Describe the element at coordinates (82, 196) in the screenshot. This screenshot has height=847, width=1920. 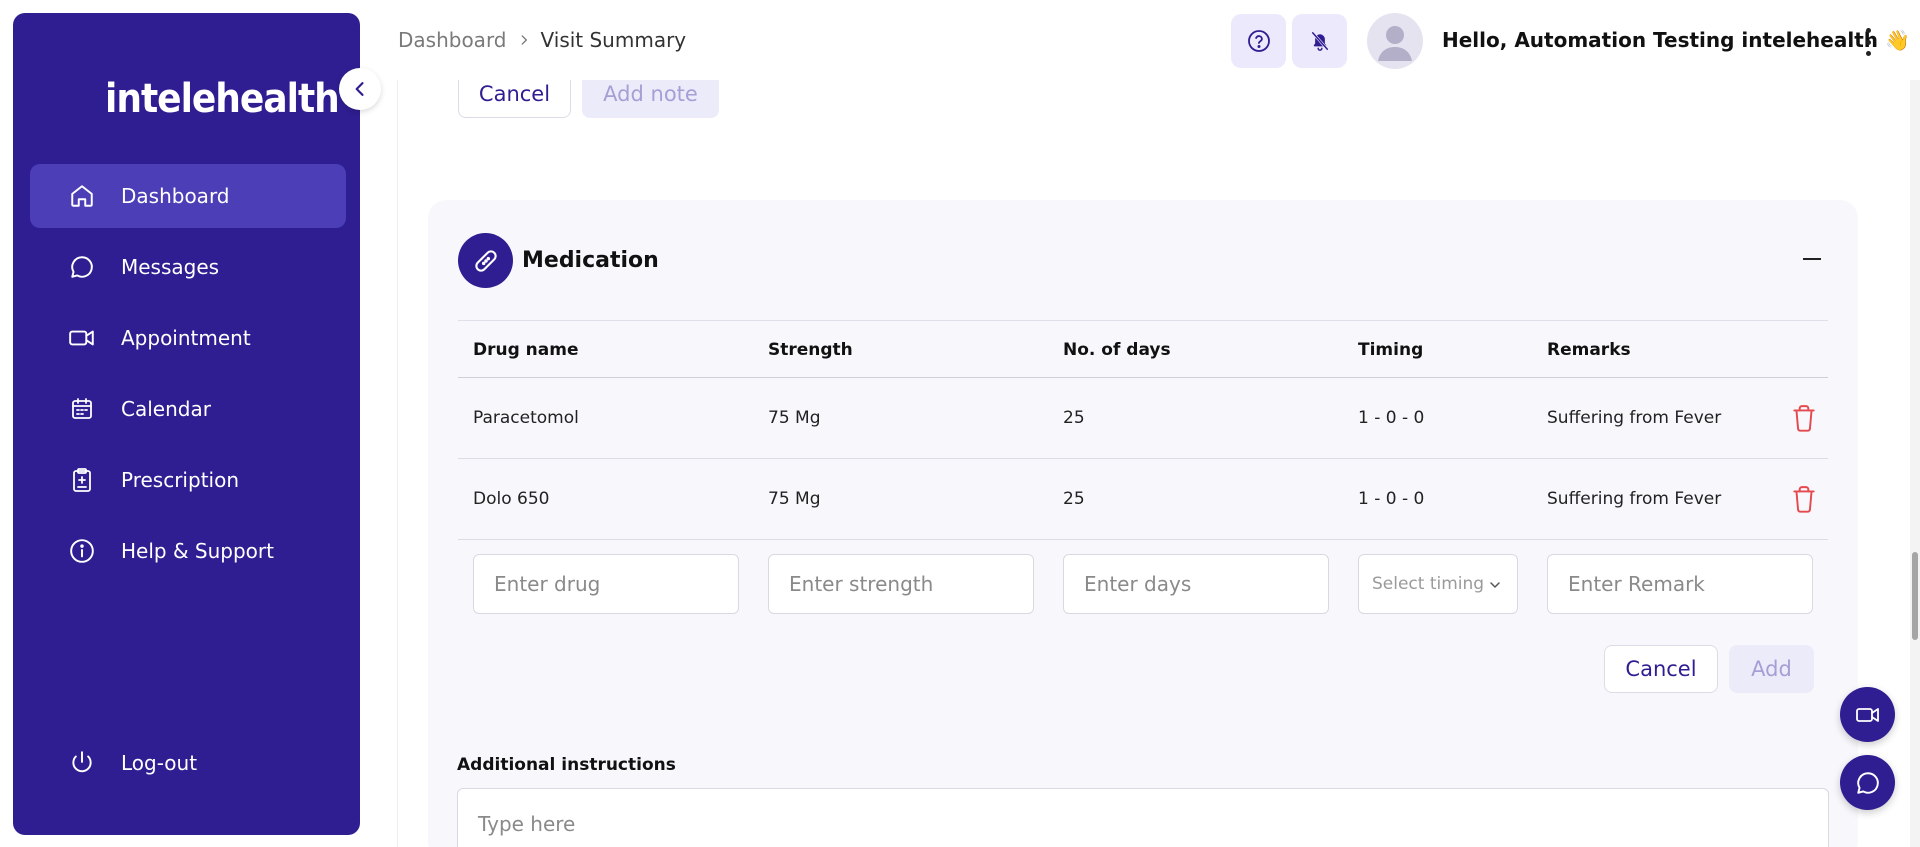
I see `home-icon` at that location.